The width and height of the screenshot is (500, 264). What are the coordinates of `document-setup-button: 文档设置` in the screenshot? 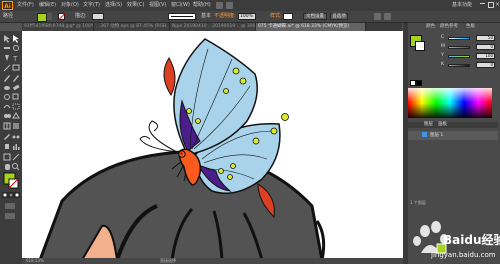 It's located at (315, 16).